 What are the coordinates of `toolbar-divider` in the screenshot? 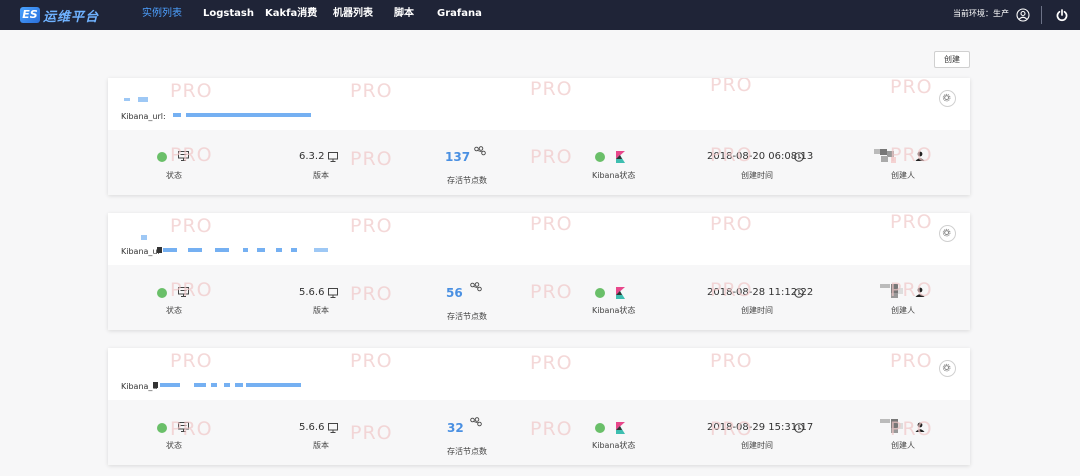 It's located at (1041, 15).